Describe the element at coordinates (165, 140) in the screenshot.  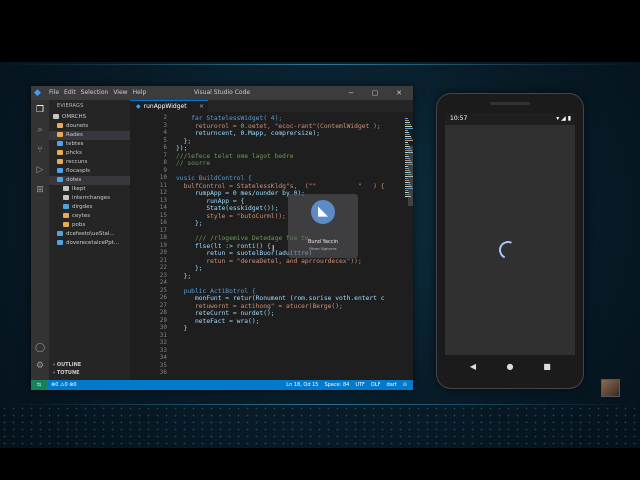
I see `line-number: 5` at that location.